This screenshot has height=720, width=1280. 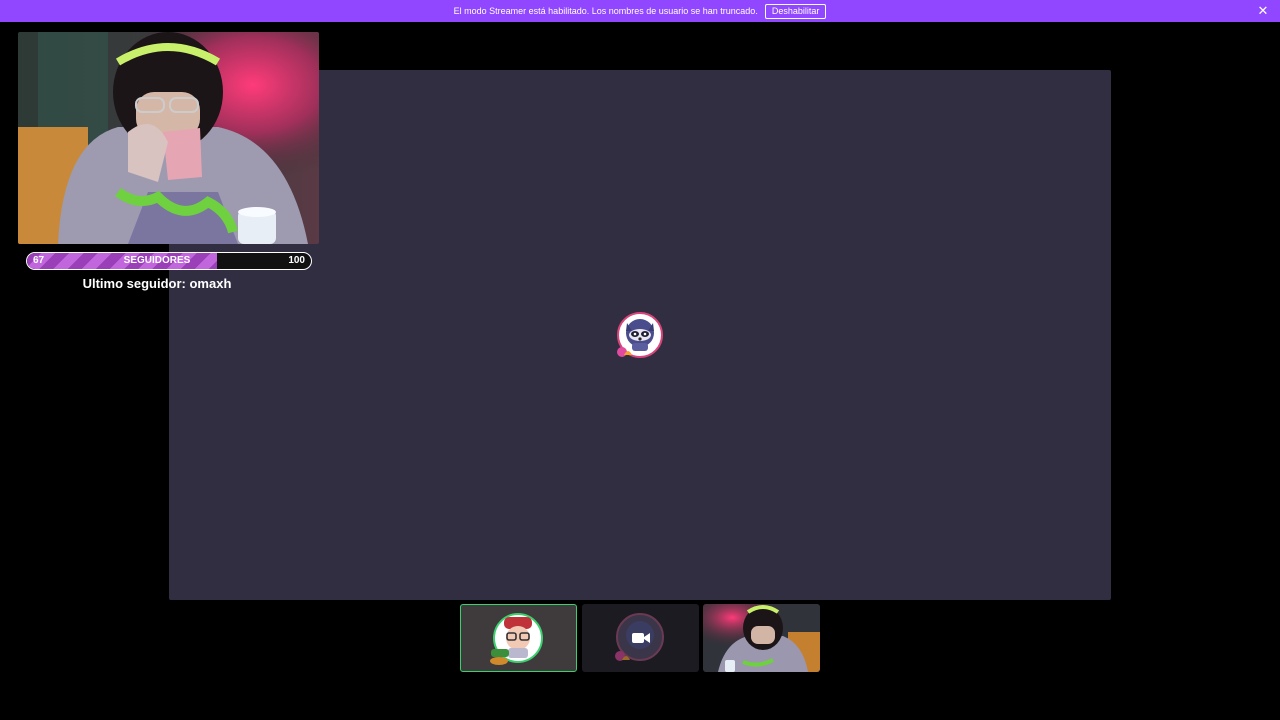 What do you see at coordinates (518, 638) in the screenshot?
I see `thumbnail-gamer-avatar` at bounding box center [518, 638].